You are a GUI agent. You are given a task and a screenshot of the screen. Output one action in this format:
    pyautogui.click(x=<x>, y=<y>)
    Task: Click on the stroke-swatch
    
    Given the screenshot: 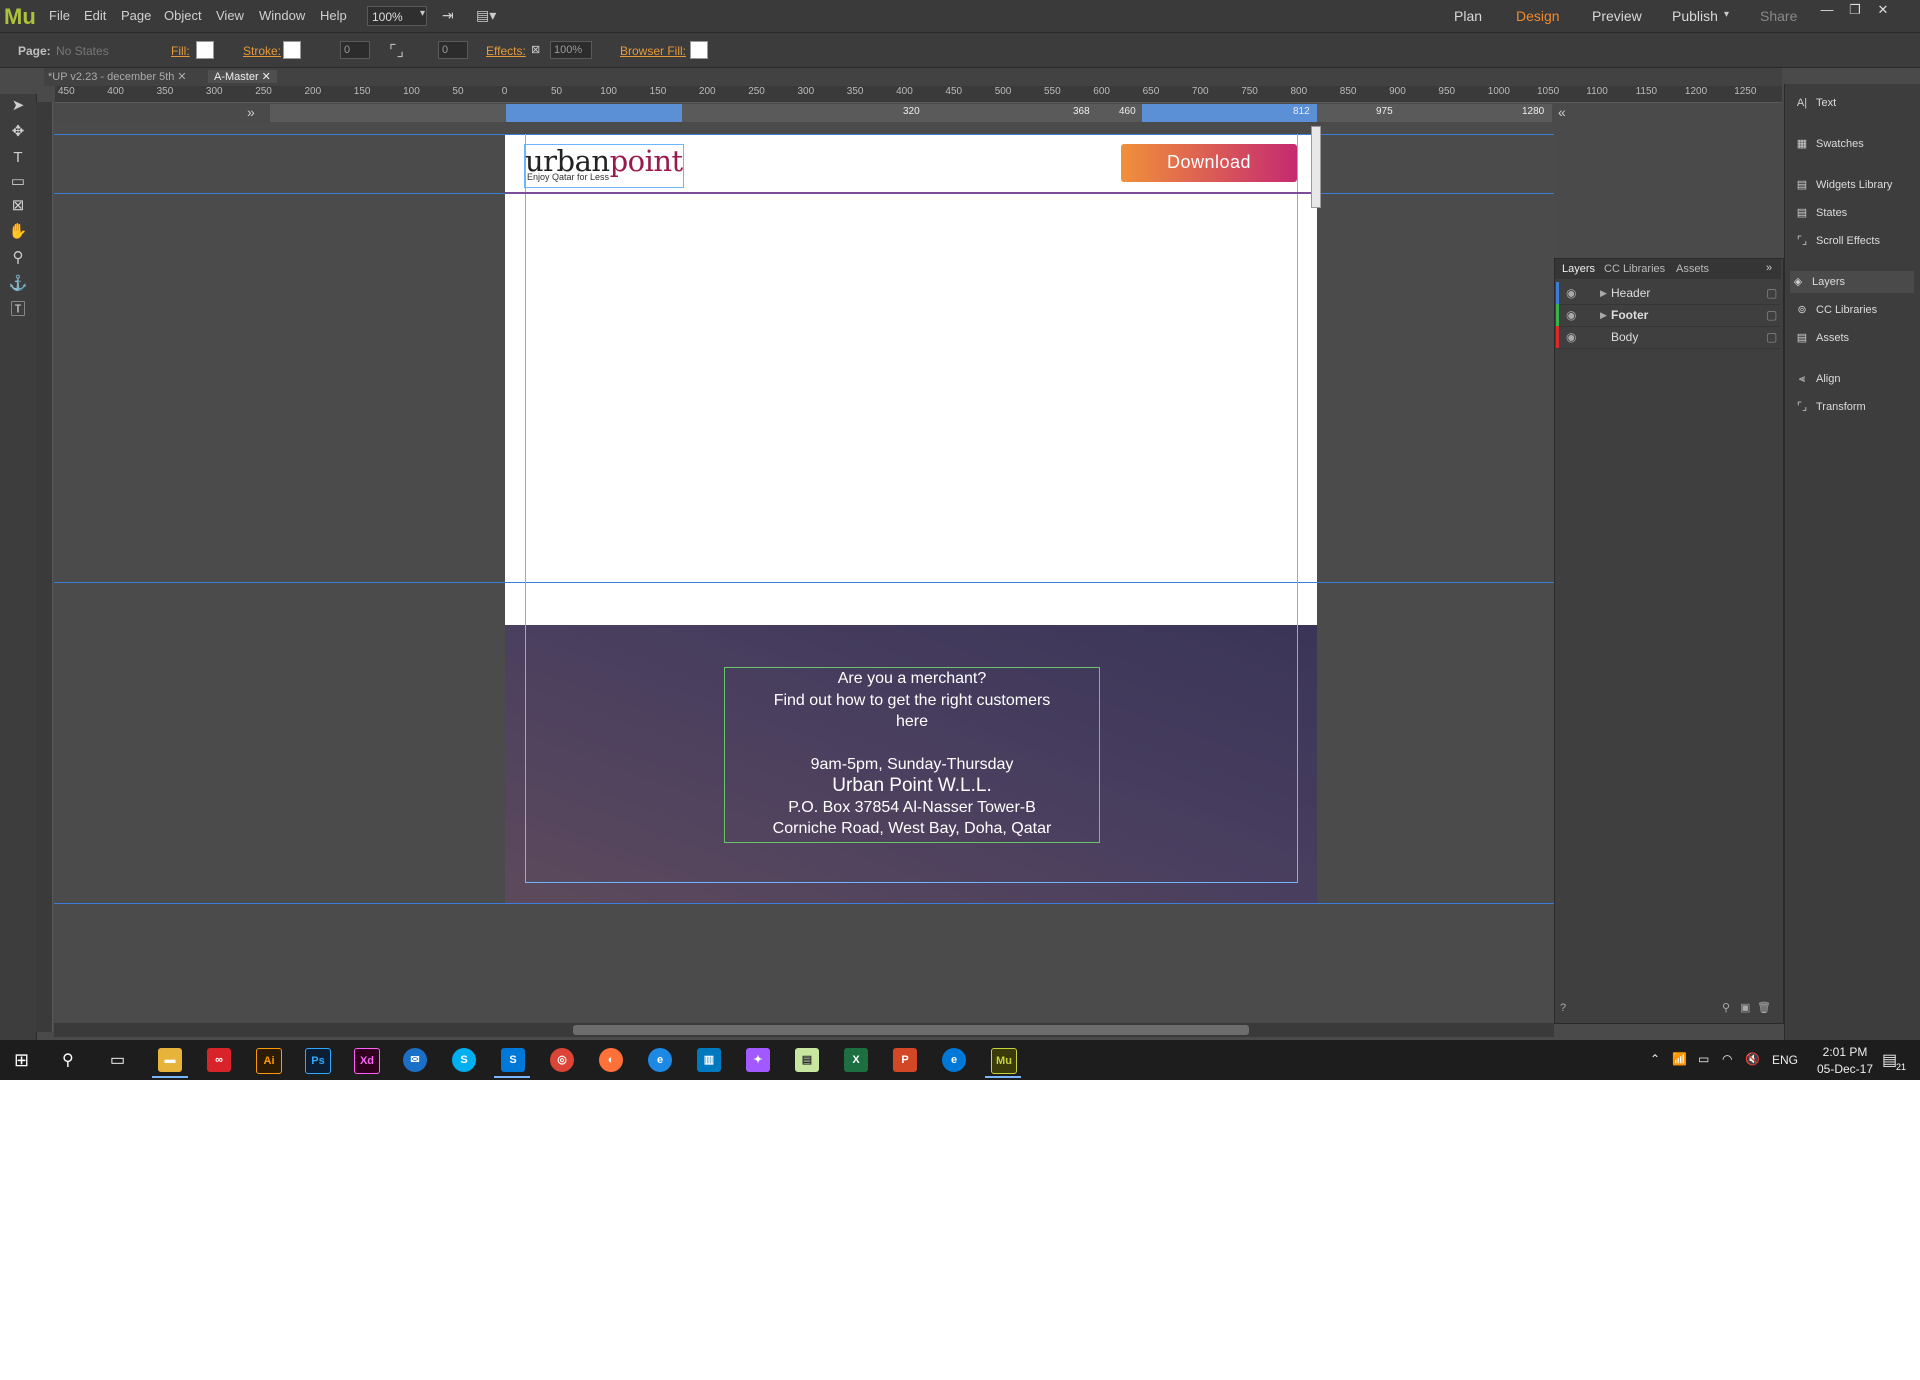 What is the action you would take?
    pyautogui.click(x=292, y=50)
    